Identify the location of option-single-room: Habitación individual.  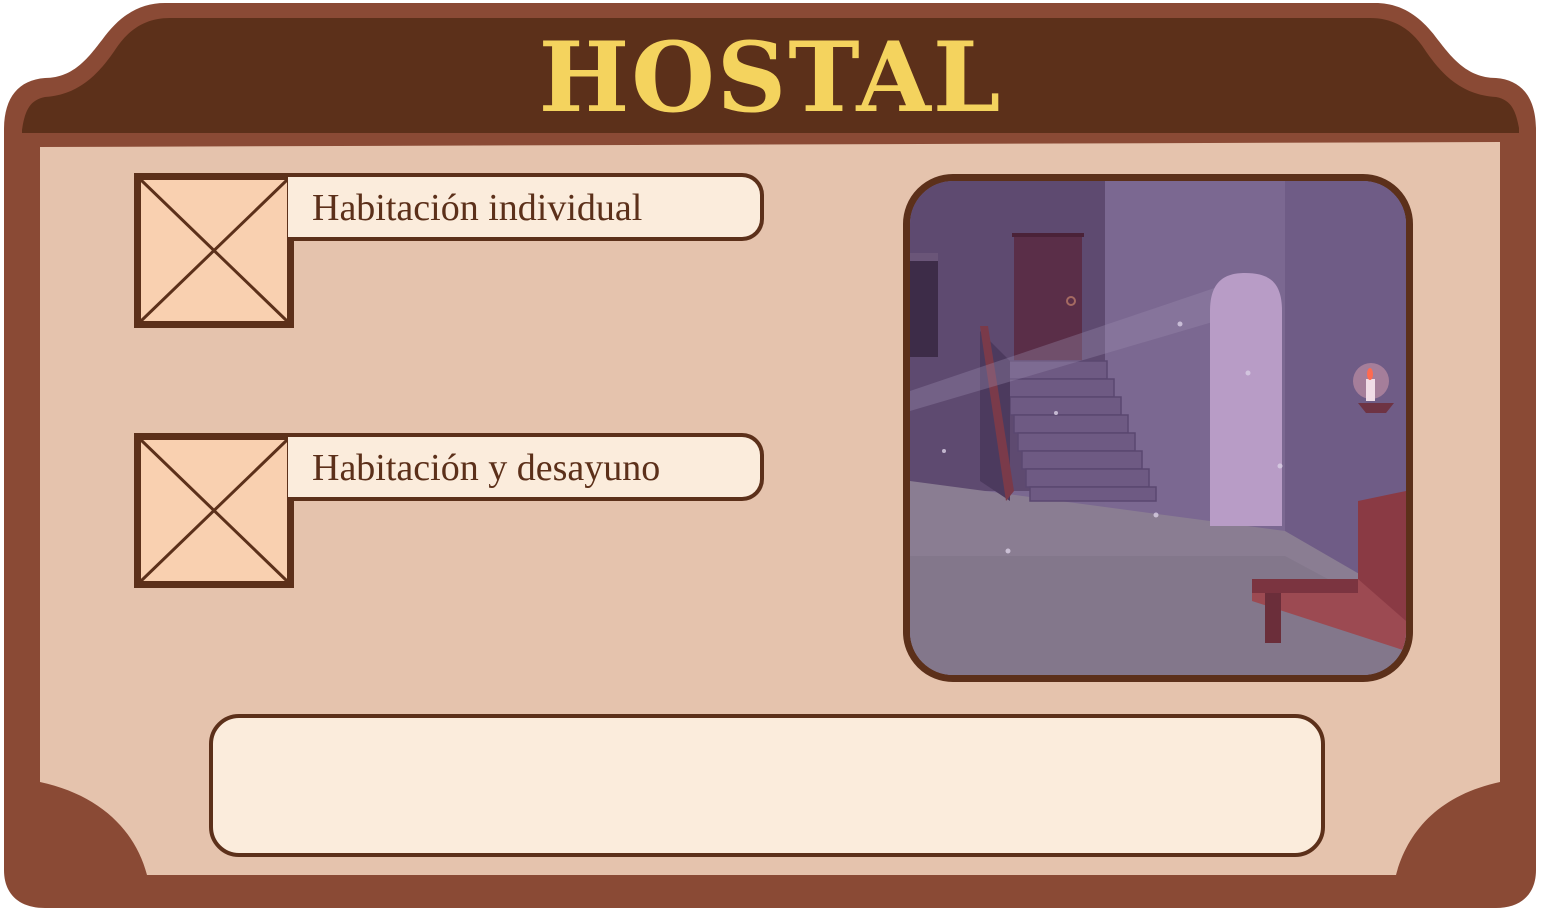
(454, 250).